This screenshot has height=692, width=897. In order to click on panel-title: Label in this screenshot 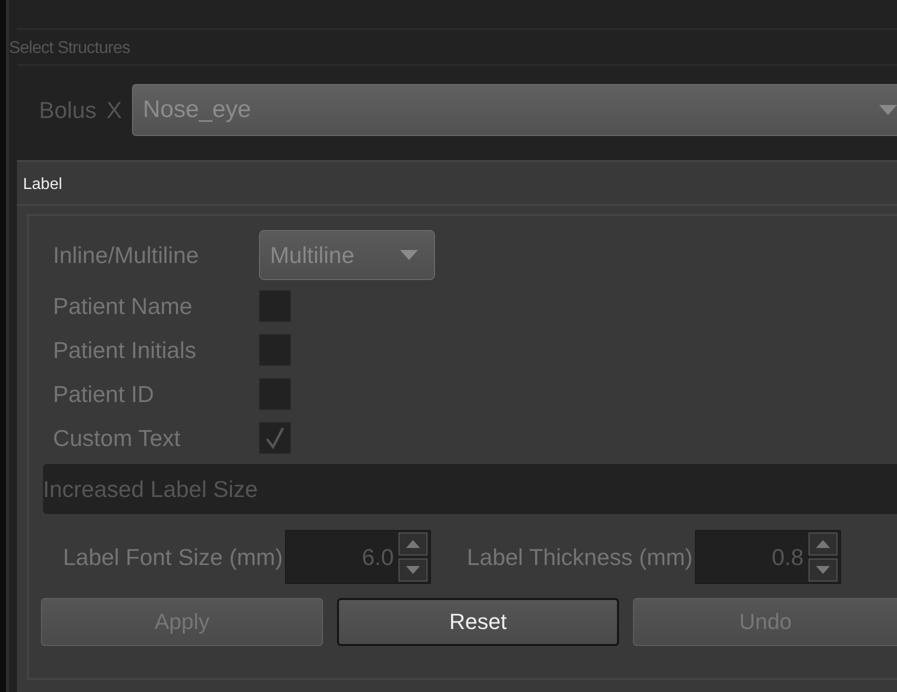, I will do `click(457, 184)`.